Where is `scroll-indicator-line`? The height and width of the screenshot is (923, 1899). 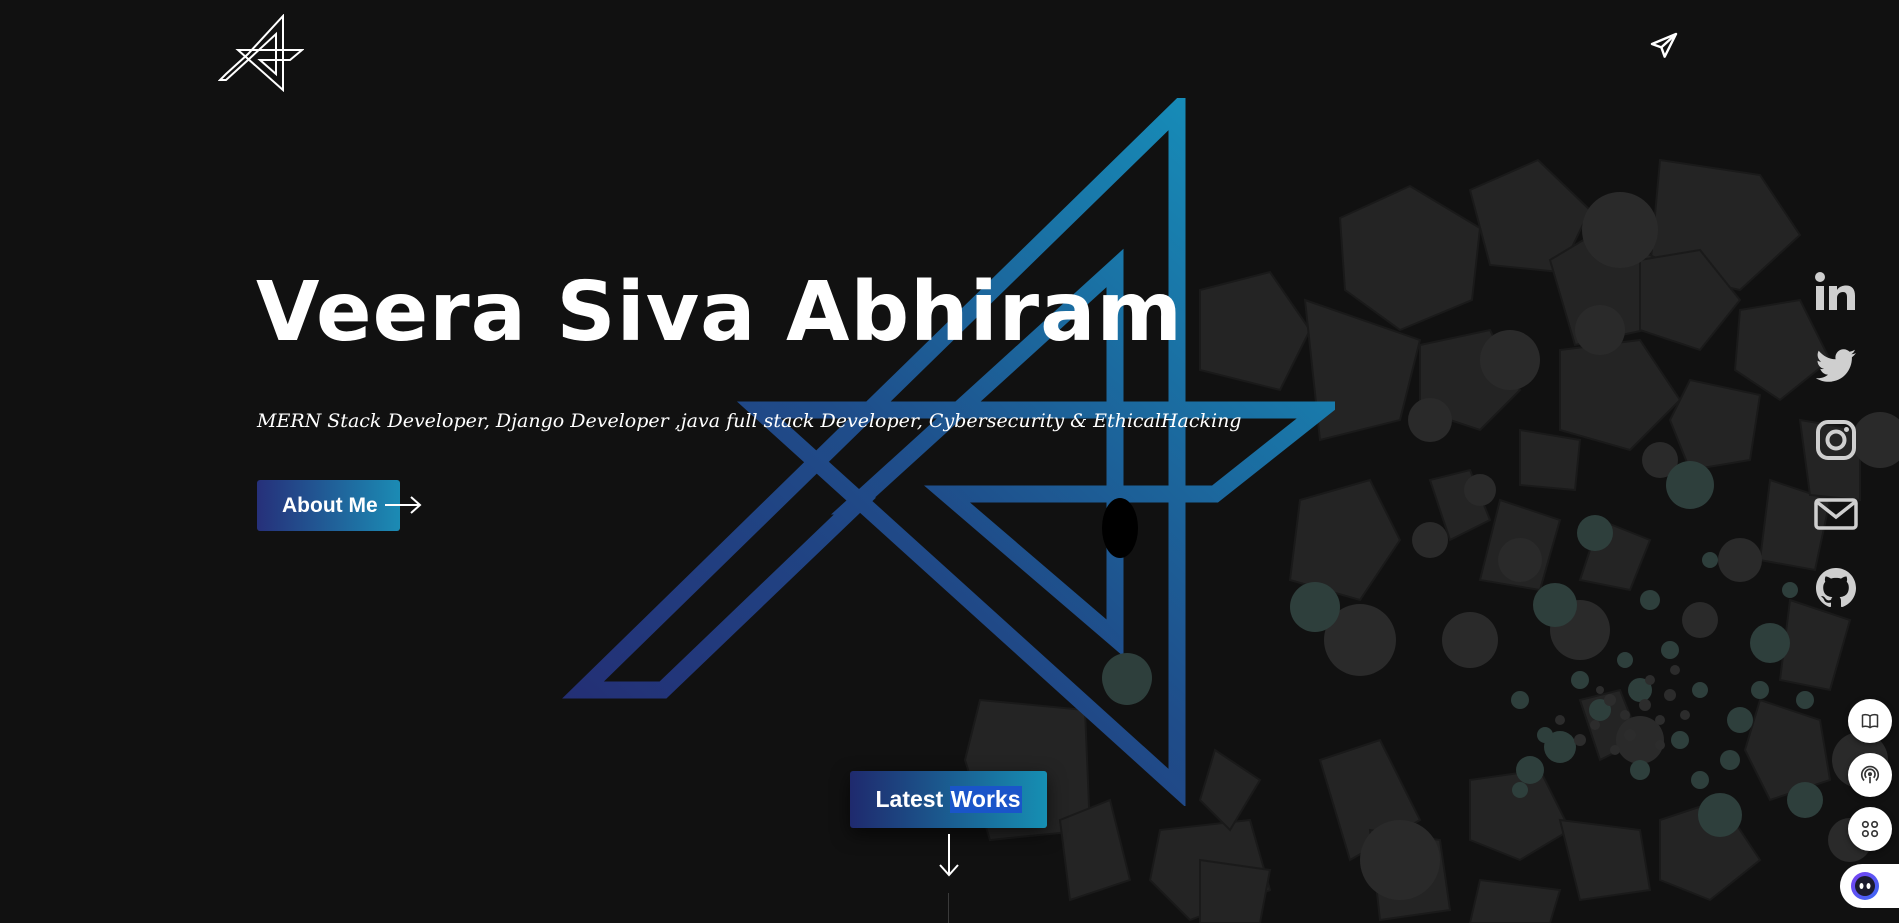
scroll-indicator-line is located at coordinates (948, 908).